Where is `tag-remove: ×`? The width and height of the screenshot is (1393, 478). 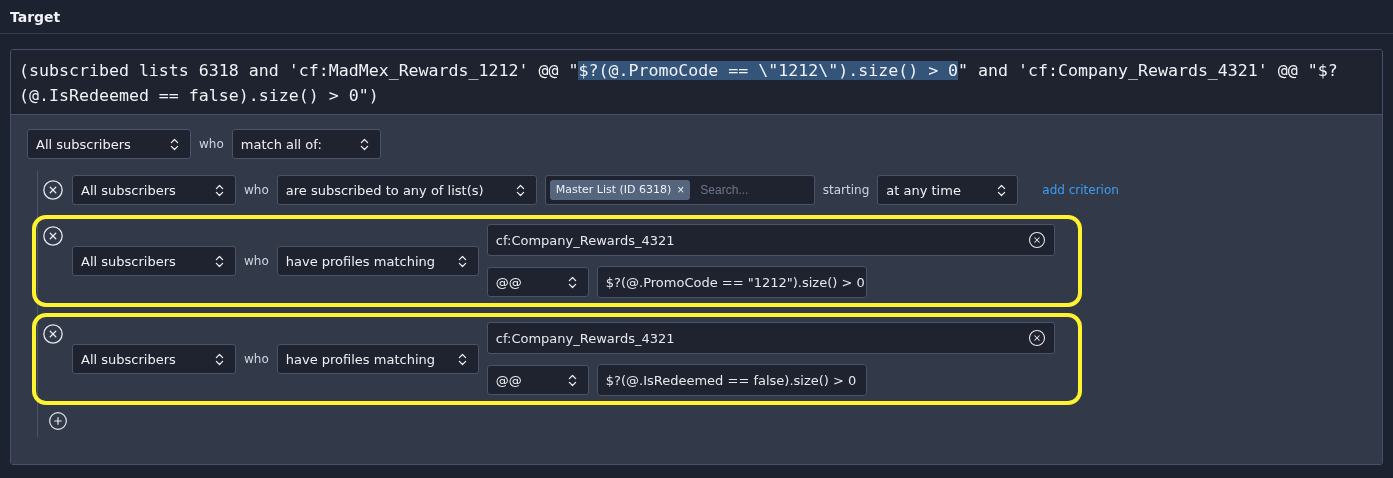
tag-remove: × is located at coordinates (681, 190).